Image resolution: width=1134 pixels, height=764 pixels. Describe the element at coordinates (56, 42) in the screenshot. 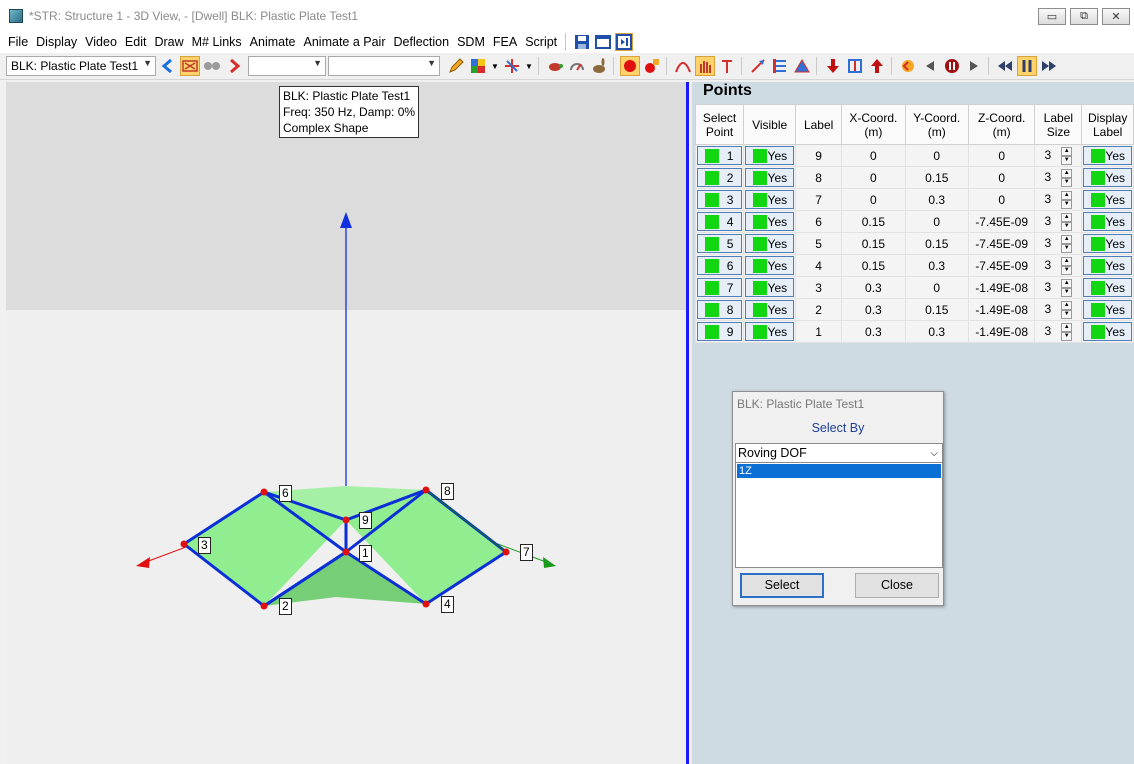

I see `menu-display: Display` at that location.